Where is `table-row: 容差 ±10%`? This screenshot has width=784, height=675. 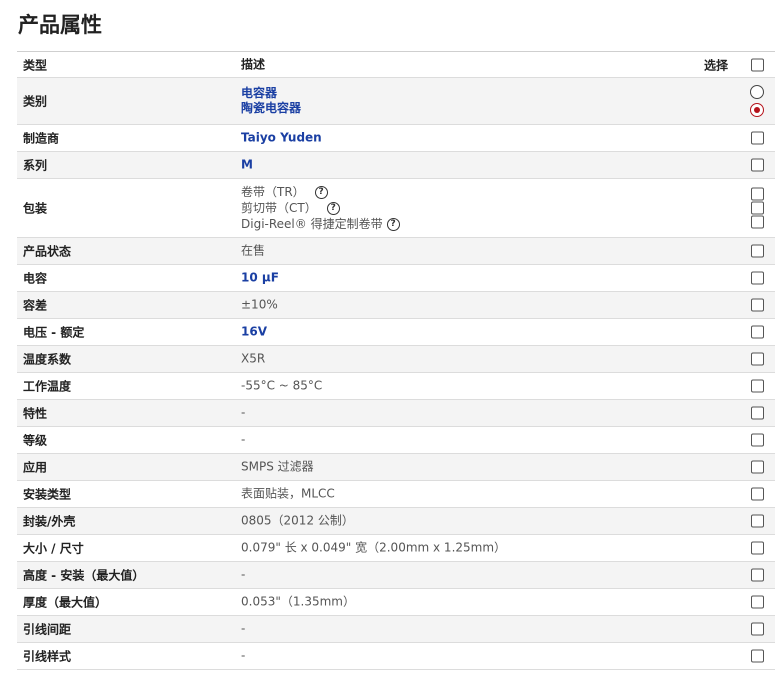 table-row: 容差 ±10% is located at coordinates (396, 305).